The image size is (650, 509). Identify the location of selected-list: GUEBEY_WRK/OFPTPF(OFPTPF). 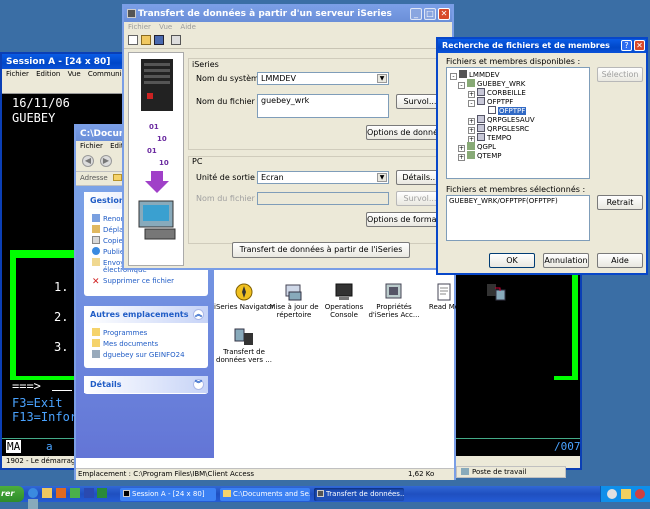
(518, 218).